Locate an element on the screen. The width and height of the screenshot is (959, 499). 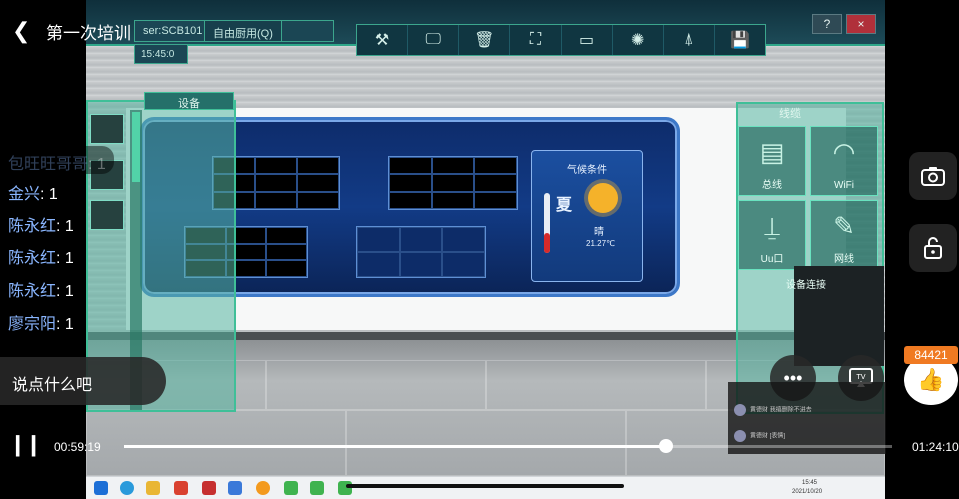
signal-tower-icon: ⍋ is located at coordinates (689, 40).